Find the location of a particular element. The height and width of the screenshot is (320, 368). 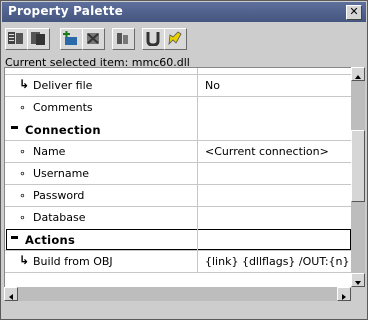

expand-icon is located at coordinates (38, 38).